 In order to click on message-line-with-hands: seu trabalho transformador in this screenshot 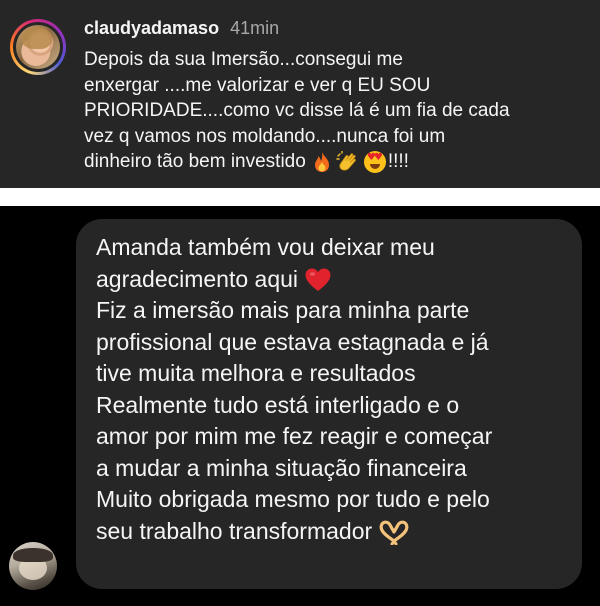, I will do `click(336, 532)`.